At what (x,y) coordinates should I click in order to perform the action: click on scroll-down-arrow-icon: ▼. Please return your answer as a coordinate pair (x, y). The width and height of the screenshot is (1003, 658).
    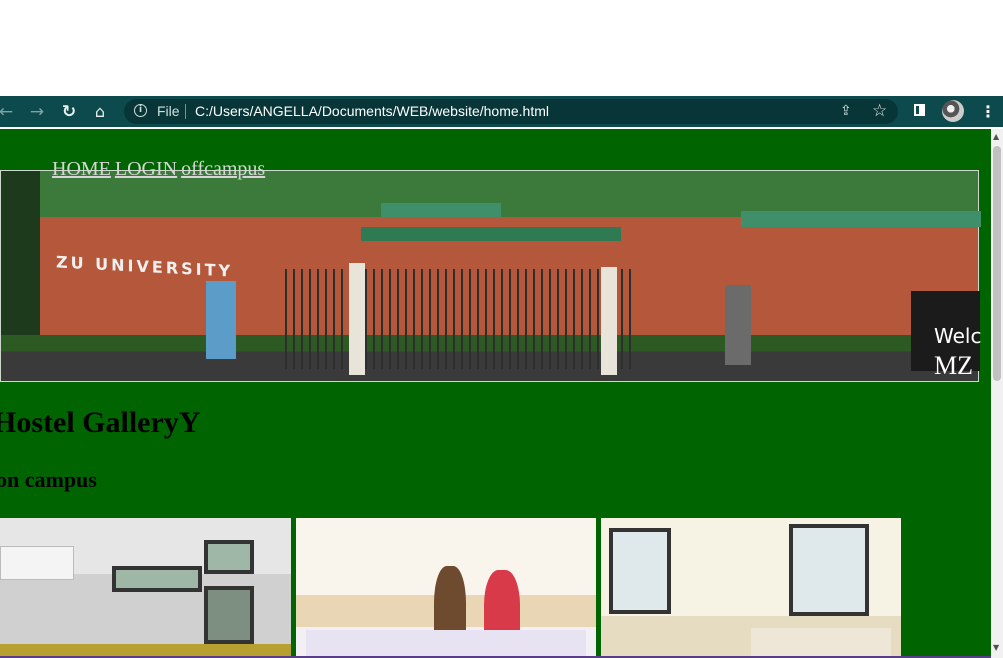
    Looking at the image, I should click on (996, 648).